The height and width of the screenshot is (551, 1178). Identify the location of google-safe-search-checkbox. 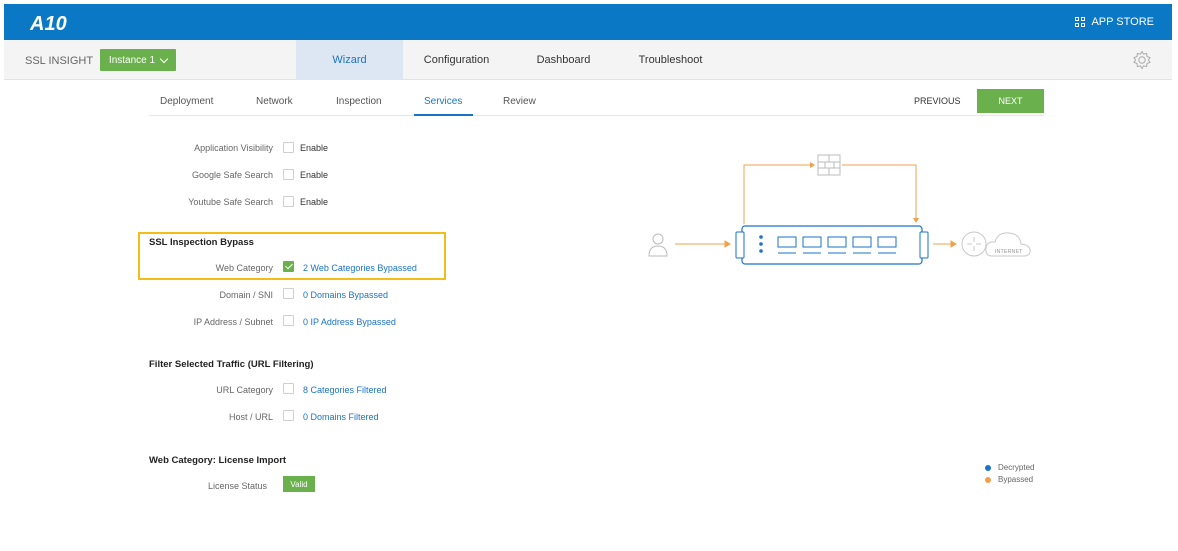
(288, 174).